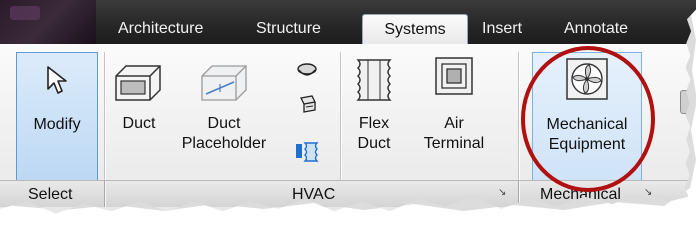  I want to click on duct-fitting-icon, so click(307, 71).